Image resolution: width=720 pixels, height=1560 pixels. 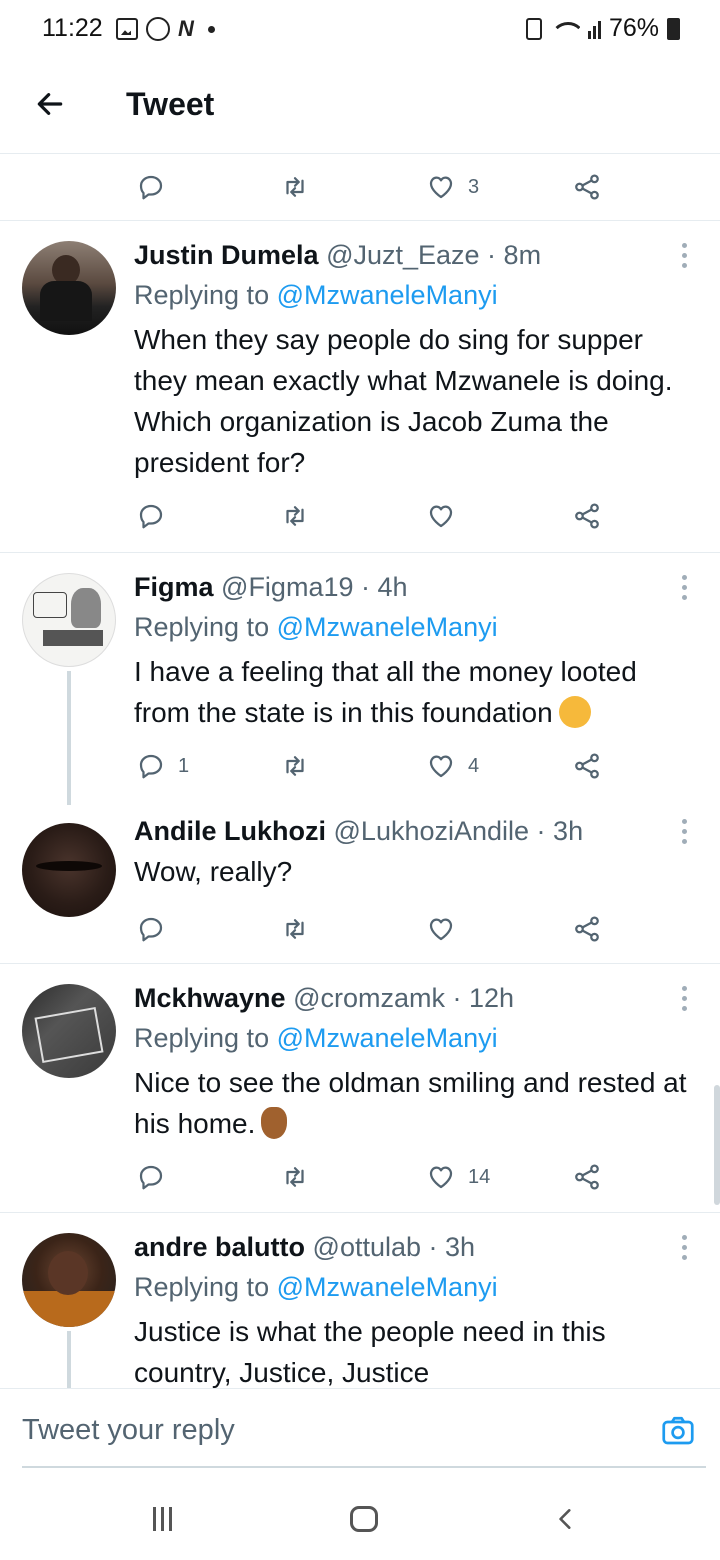 I want to click on author-name: Figma, so click(x=174, y=587).